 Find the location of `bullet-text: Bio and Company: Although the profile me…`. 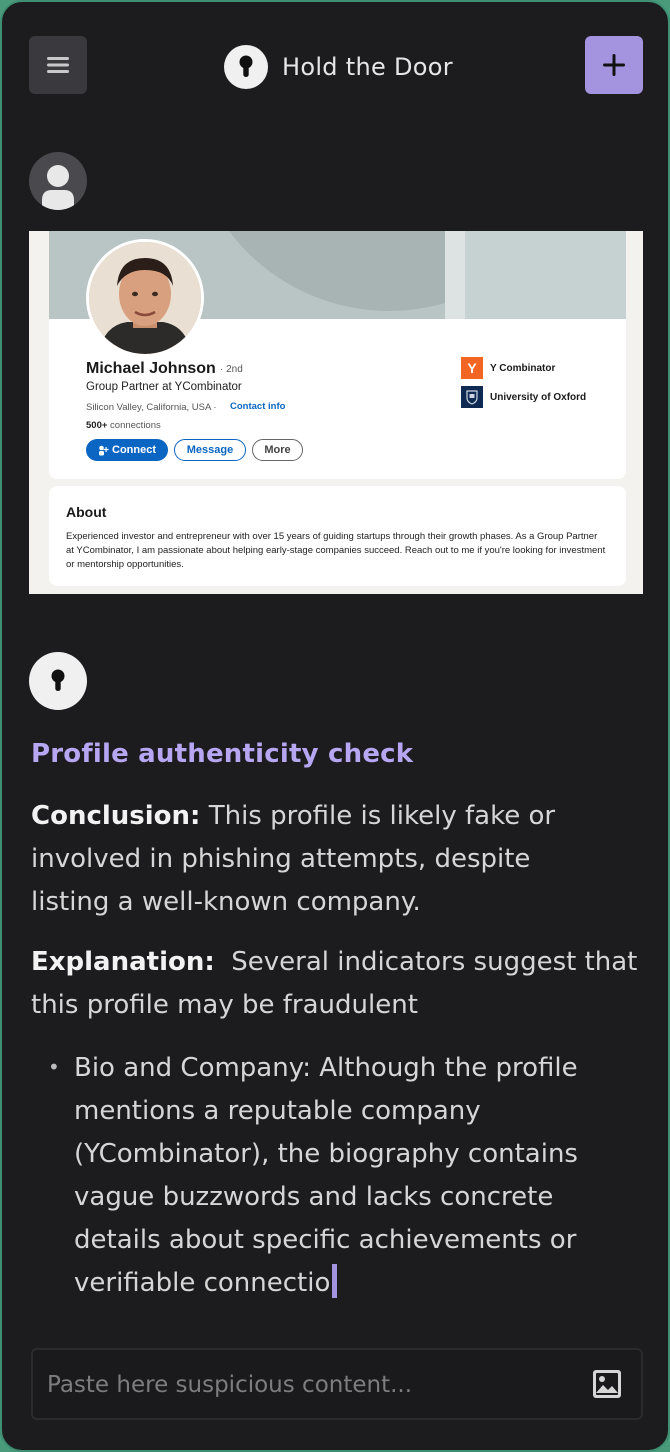

bullet-text: Bio and Company: Although the profile me… is located at coordinates (326, 1175).